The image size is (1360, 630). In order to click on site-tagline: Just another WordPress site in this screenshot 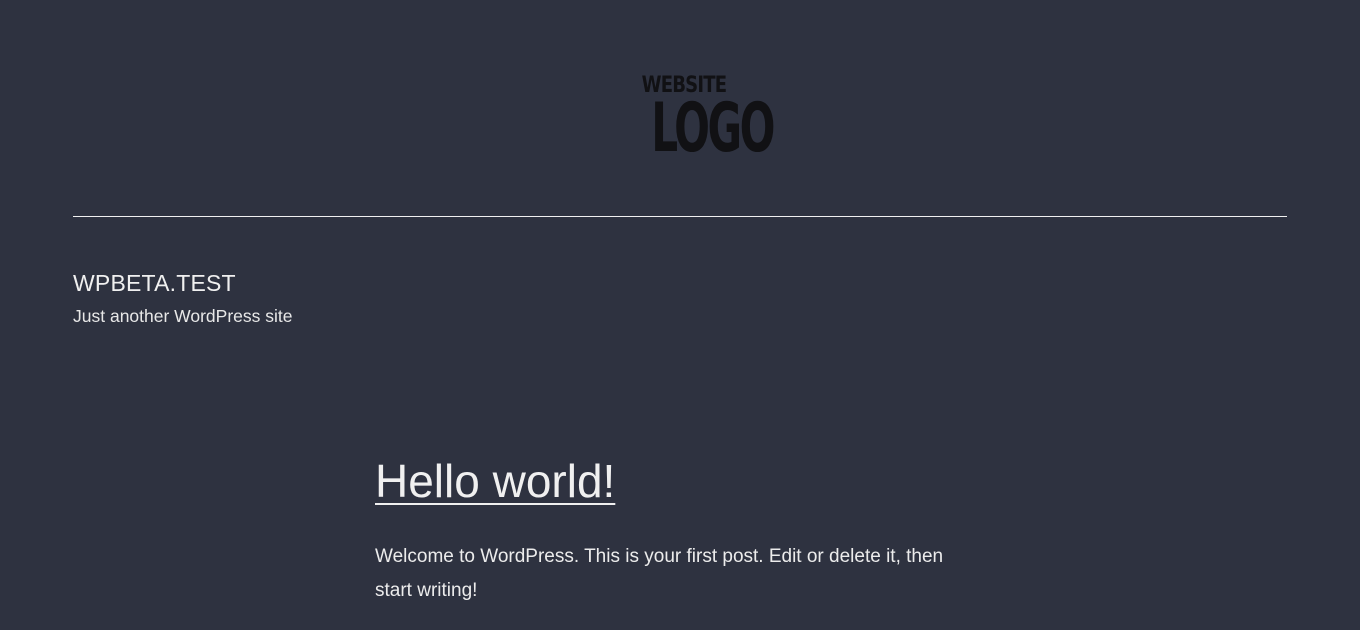, I will do `click(183, 316)`.